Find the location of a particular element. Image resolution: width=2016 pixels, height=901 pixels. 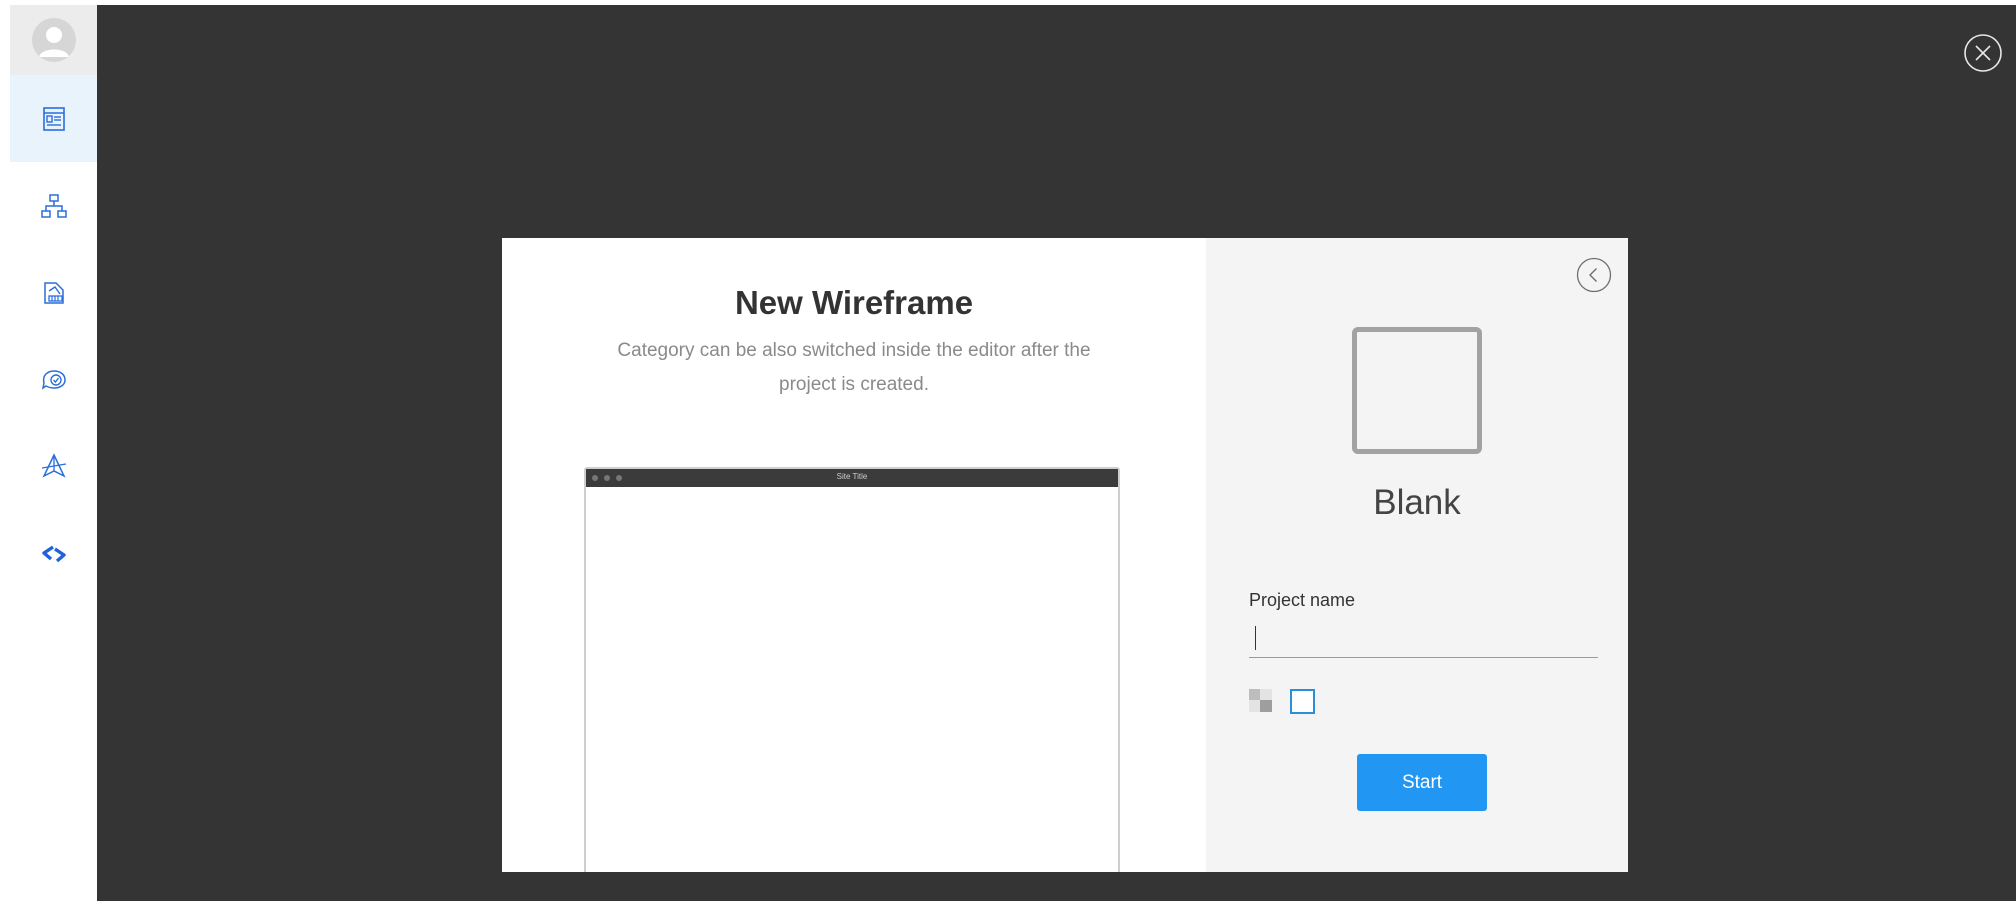

sidebar-item-feedback is located at coordinates (53, 379).